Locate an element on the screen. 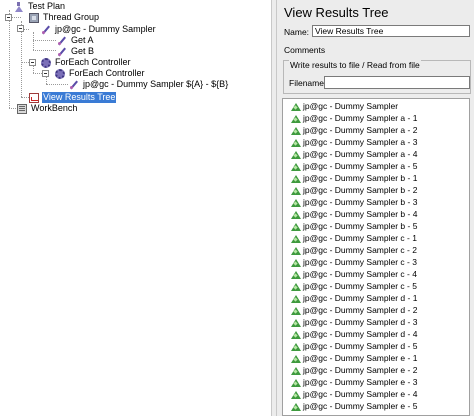 Image resolution: width=474 pixels, height=416 pixels. result-item-label: jp@gc - Dummy Sampler b - 5 is located at coordinates (360, 226).